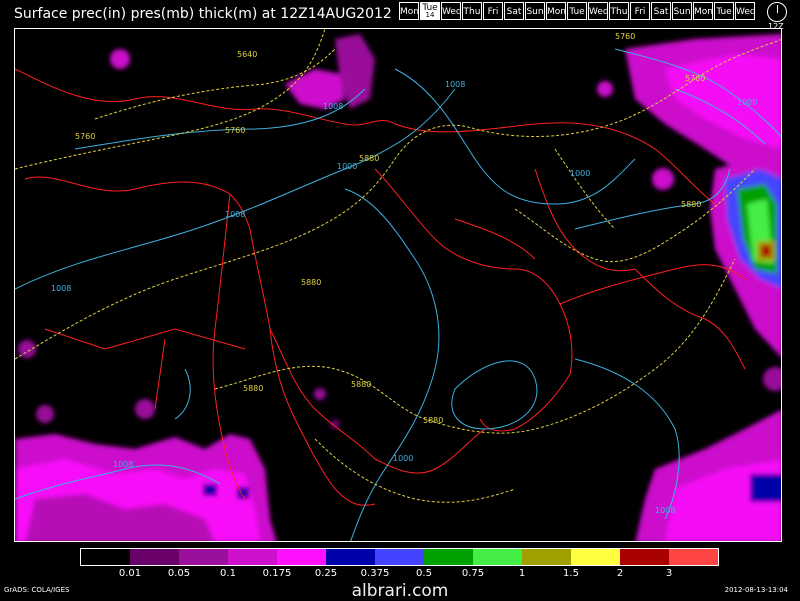 The height and width of the screenshot is (601, 800). Describe the element at coordinates (522, 573) in the screenshot. I see `legend-tick-label: 1` at that location.